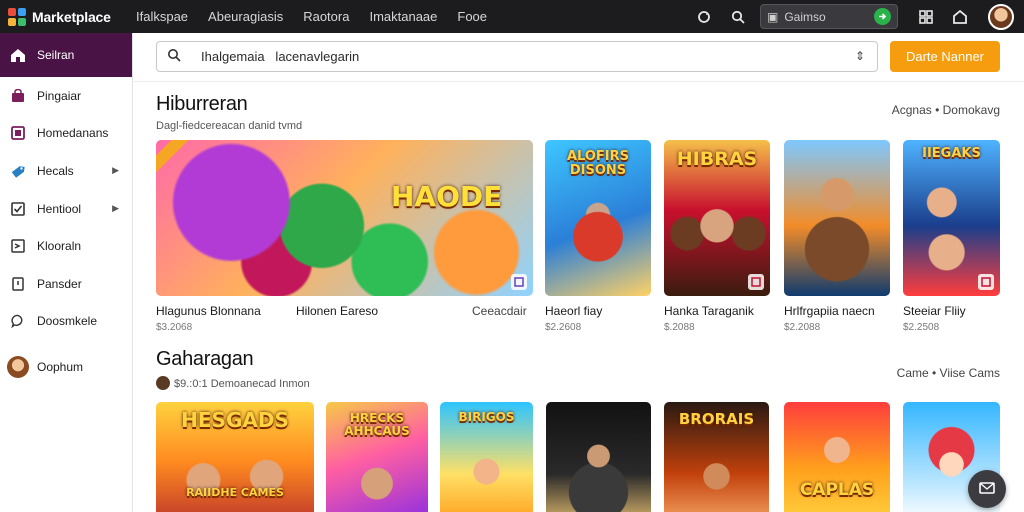  Describe the element at coordinates (59, 208) in the screenshot. I see `sidebar-item-label: Hentiool` at that location.